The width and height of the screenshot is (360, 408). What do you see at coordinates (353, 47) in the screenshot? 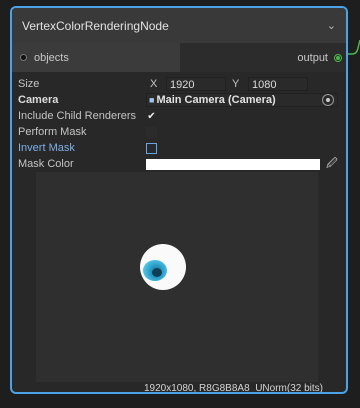
I see `output-connection-wire` at bounding box center [353, 47].